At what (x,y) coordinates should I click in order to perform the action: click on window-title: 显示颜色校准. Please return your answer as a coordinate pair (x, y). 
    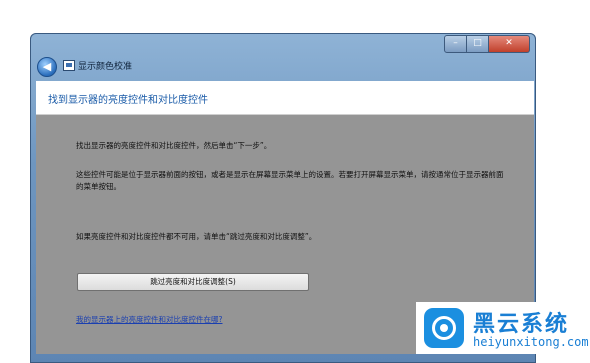
    Looking at the image, I should click on (105, 67).